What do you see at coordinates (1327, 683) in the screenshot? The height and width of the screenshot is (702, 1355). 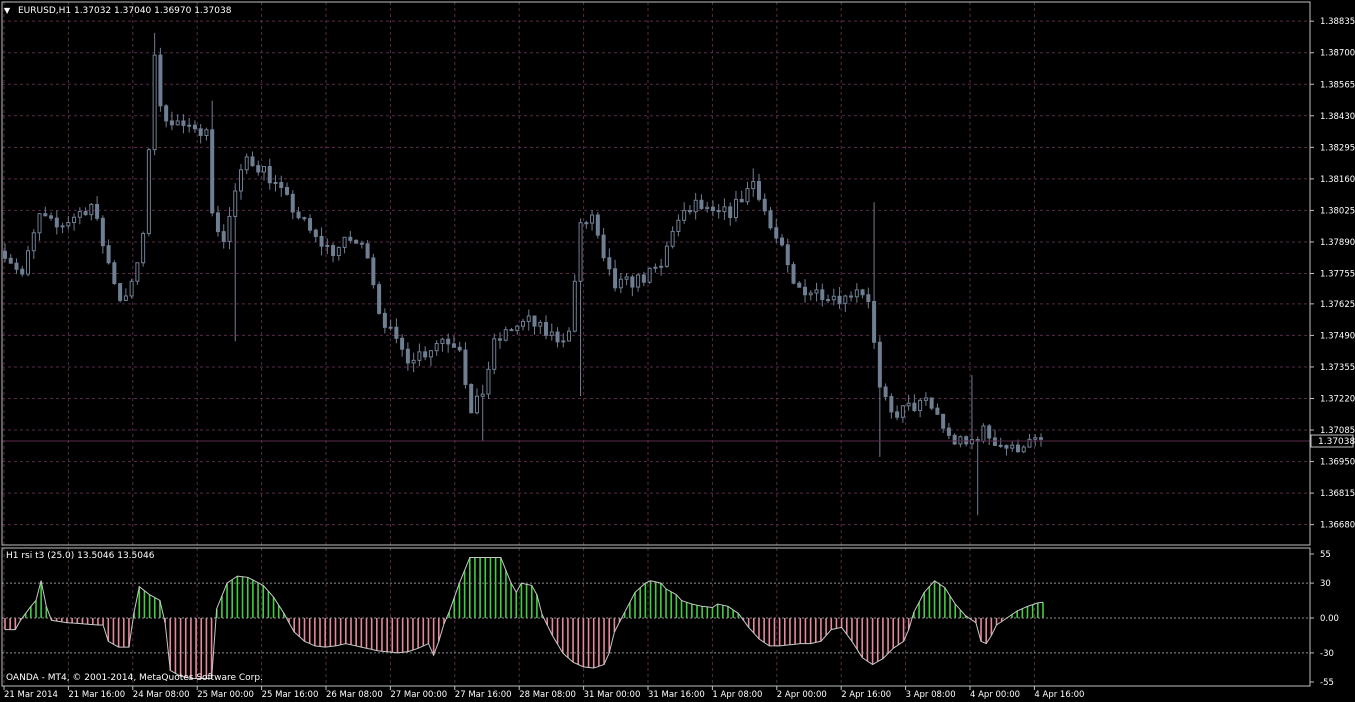 I see `indicator-tick-label: -55` at bounding box center [1327, 683].